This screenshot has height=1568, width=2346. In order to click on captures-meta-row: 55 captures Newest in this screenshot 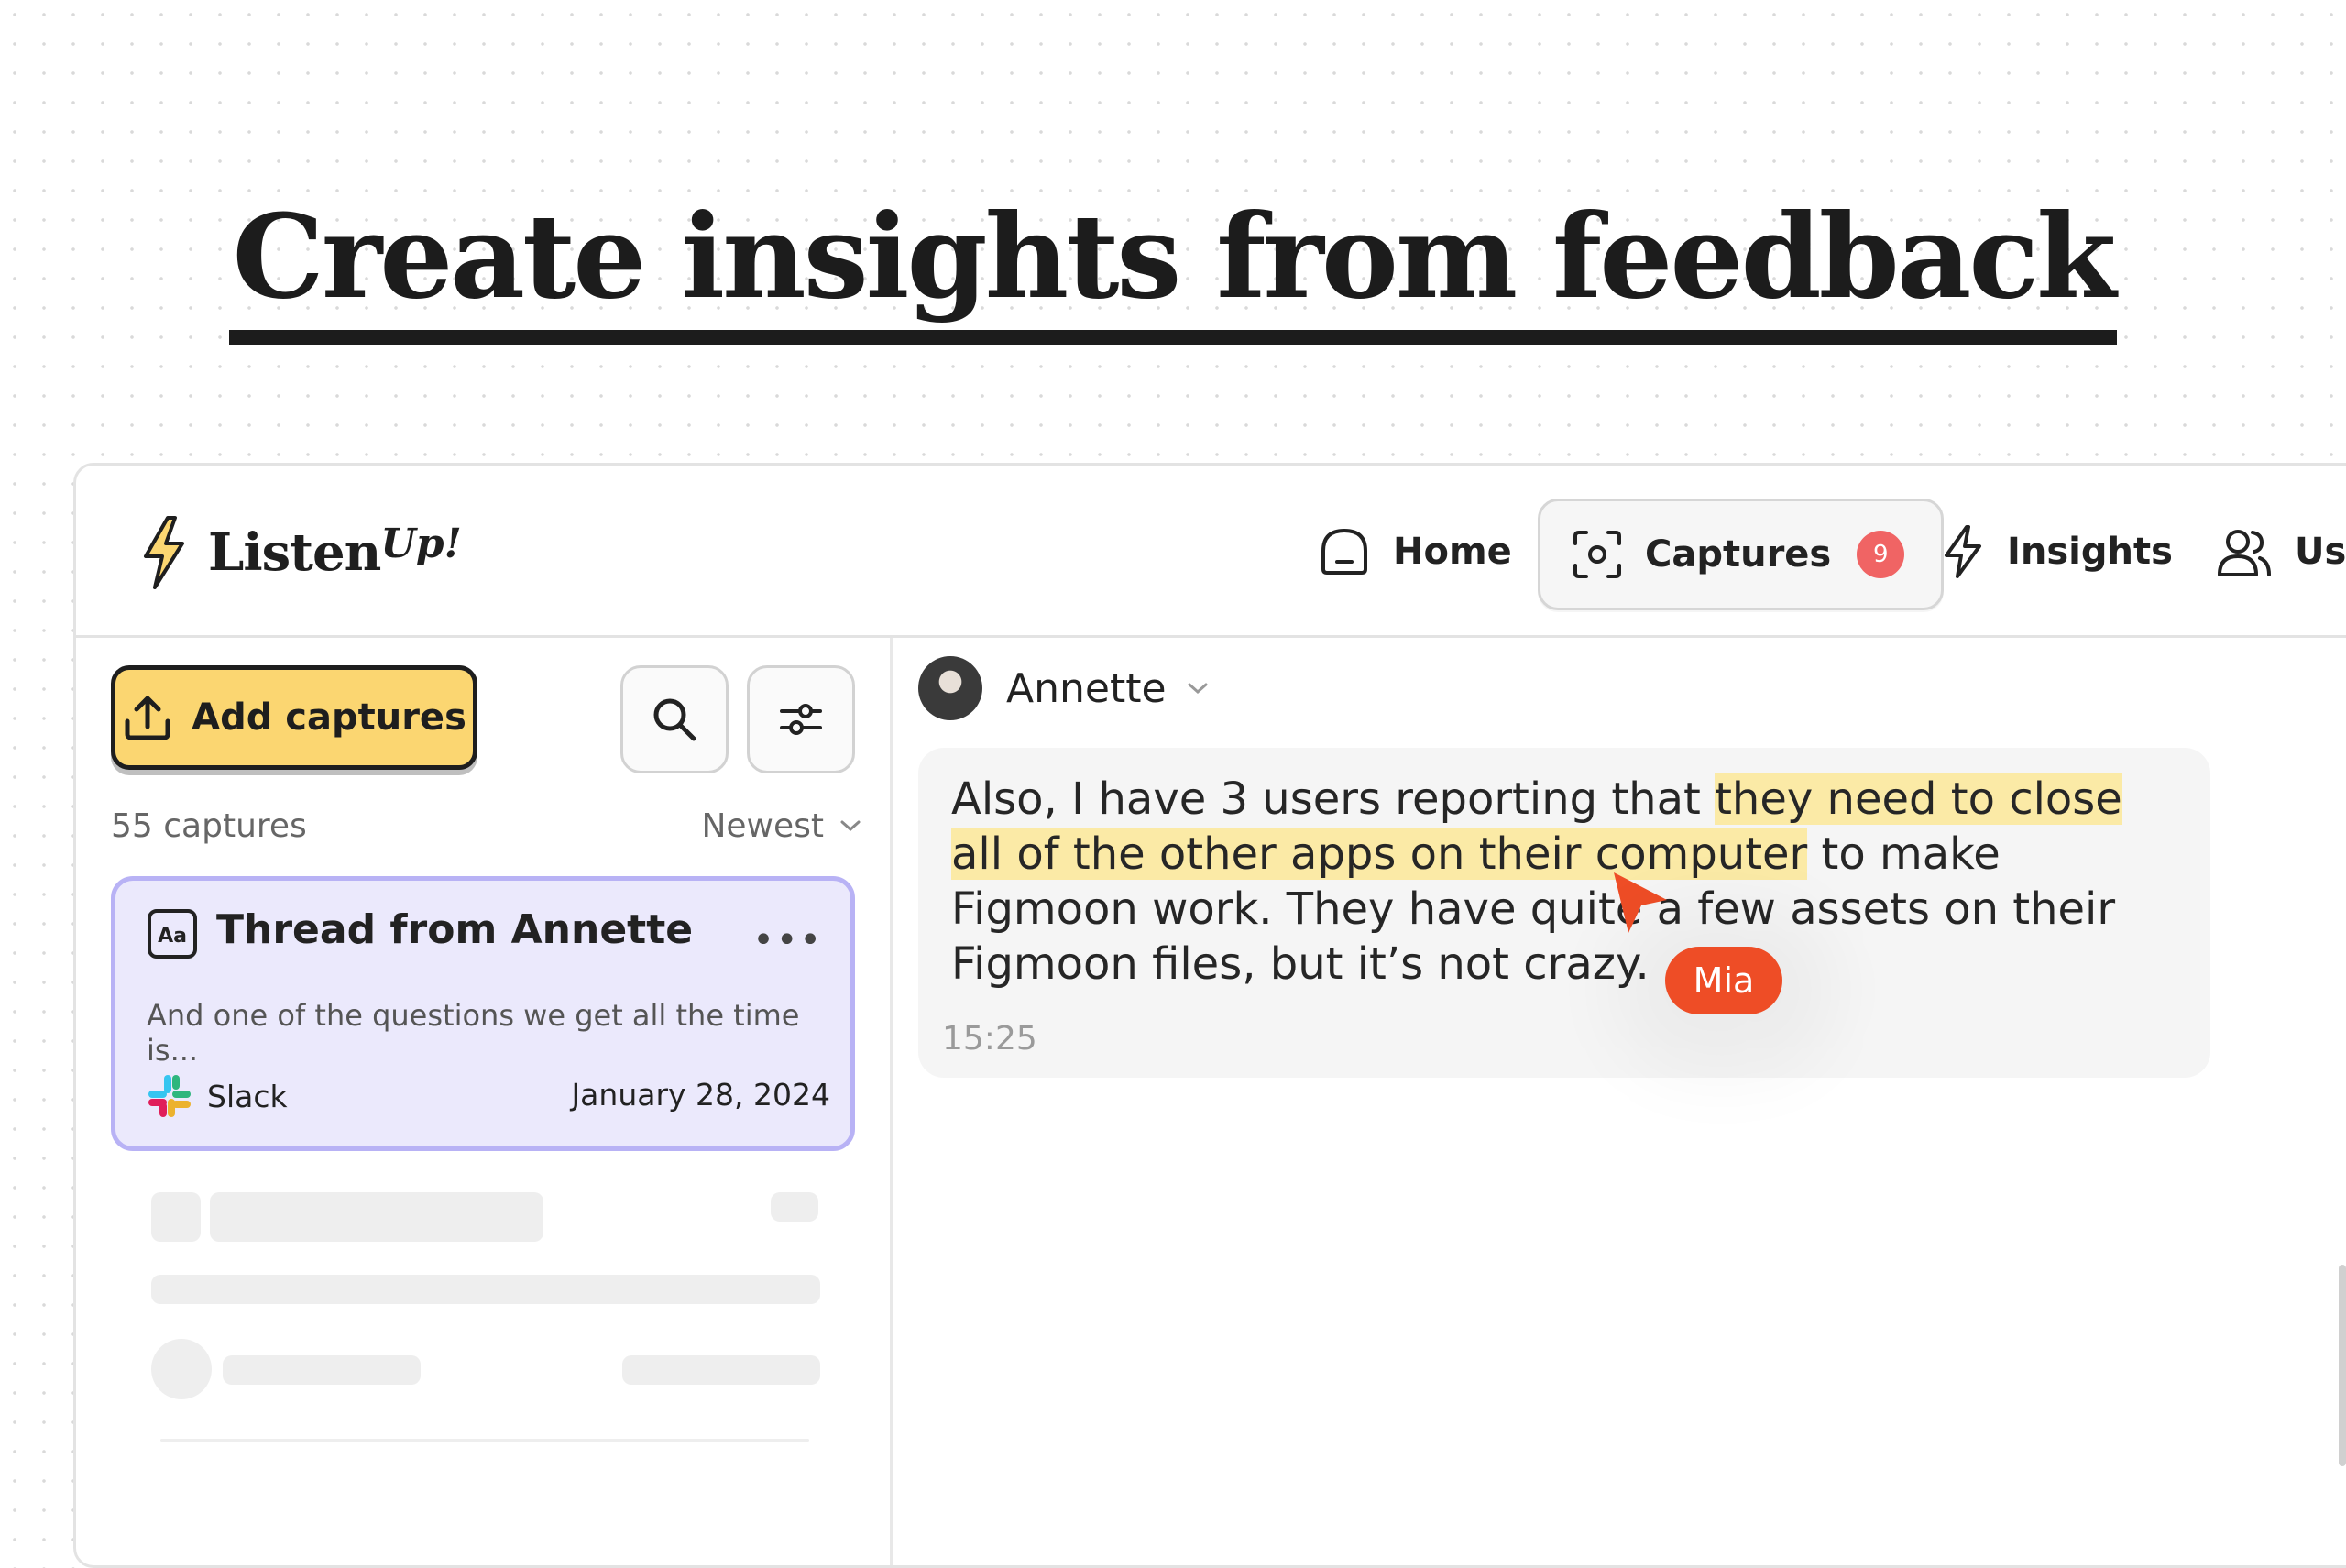, I will do `click(486, 826)`.